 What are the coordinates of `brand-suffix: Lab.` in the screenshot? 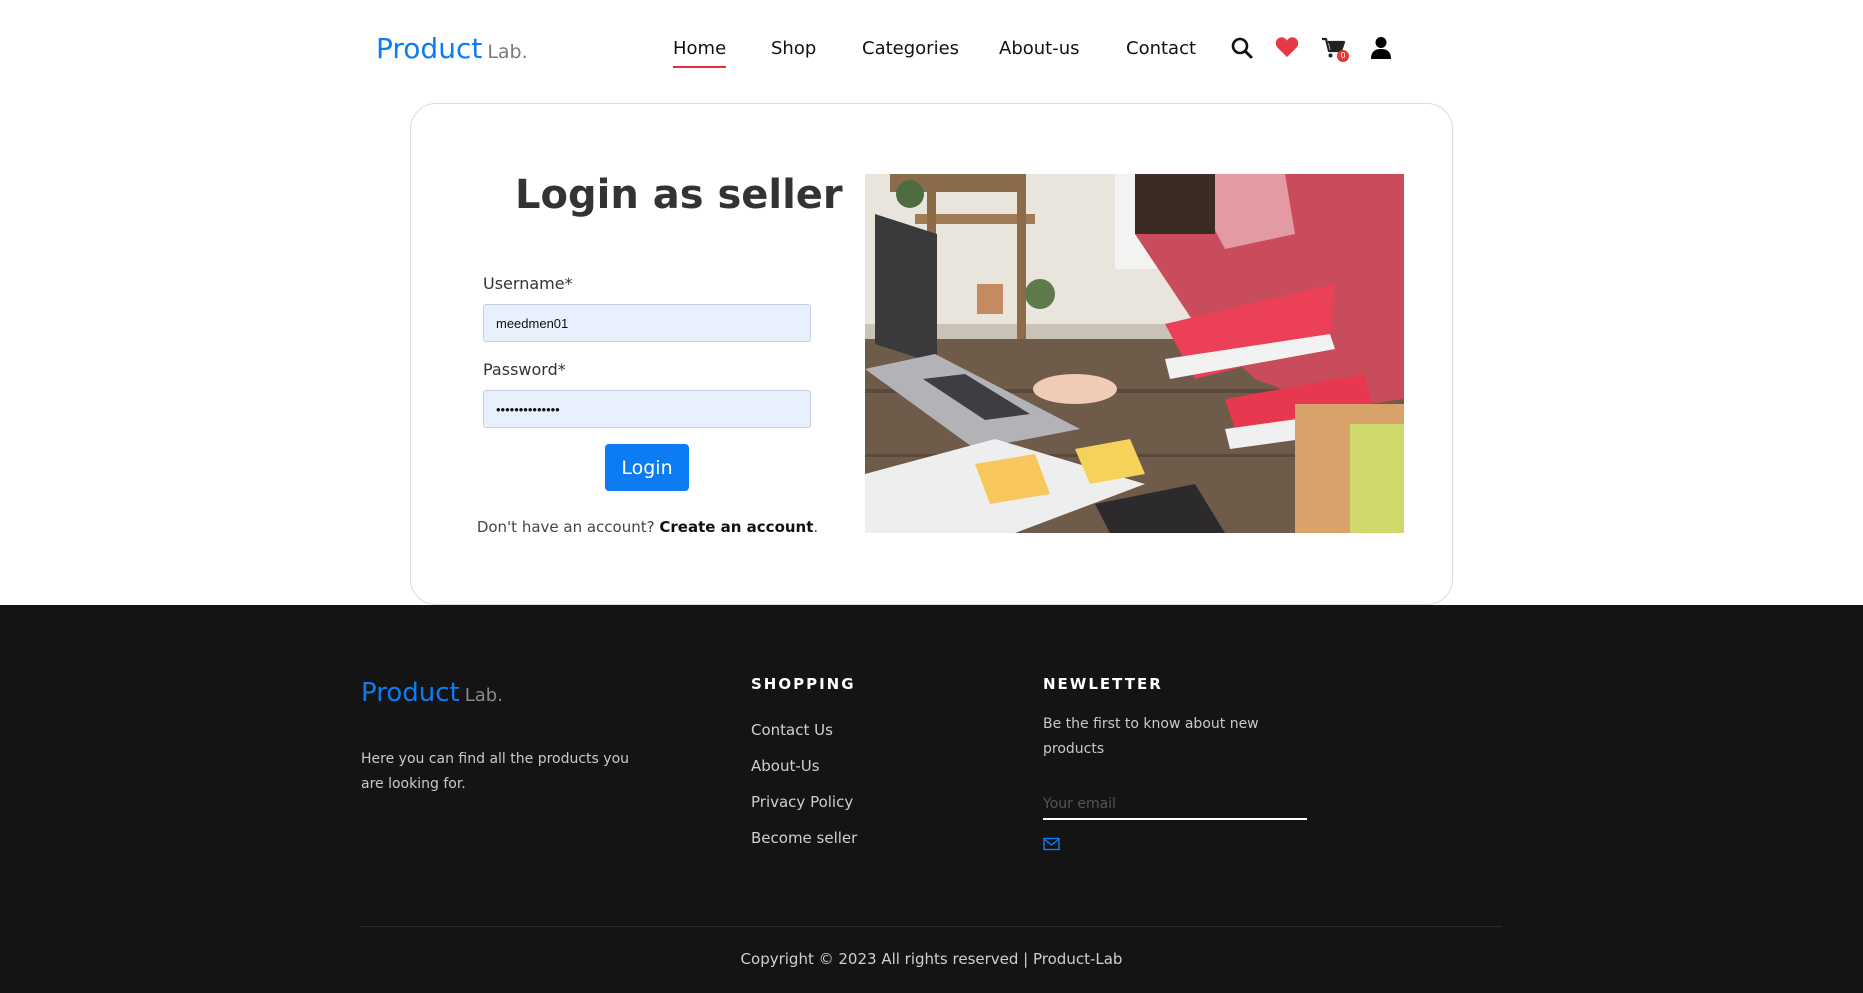 It's located at (507, 52).